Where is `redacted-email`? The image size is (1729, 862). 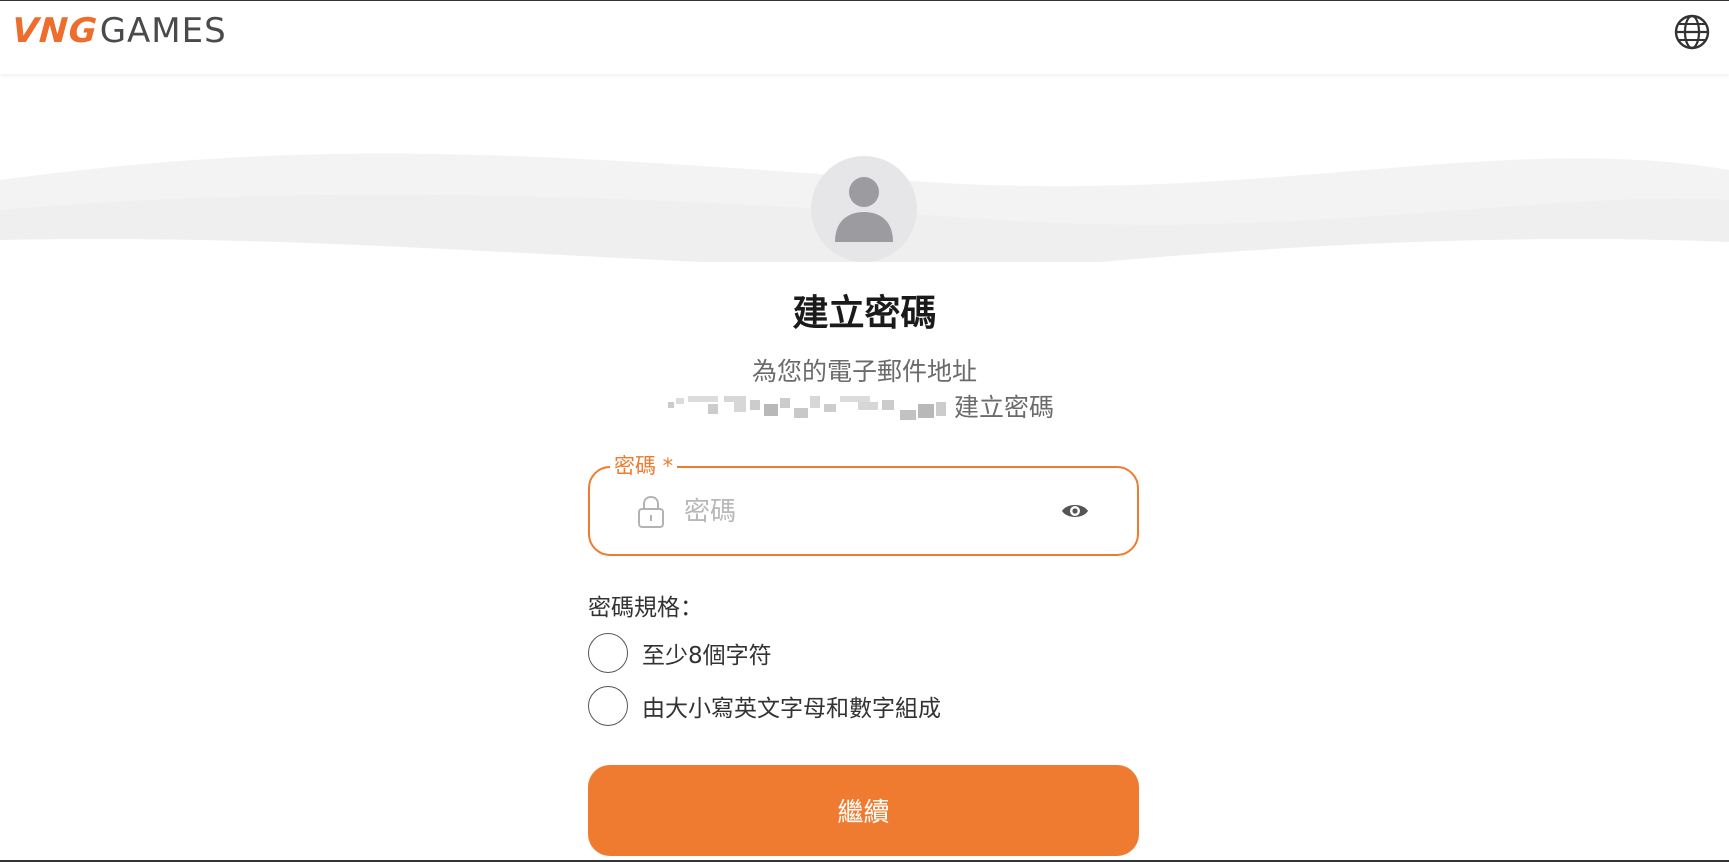
redacted-email is located at coordinates (811, 406).